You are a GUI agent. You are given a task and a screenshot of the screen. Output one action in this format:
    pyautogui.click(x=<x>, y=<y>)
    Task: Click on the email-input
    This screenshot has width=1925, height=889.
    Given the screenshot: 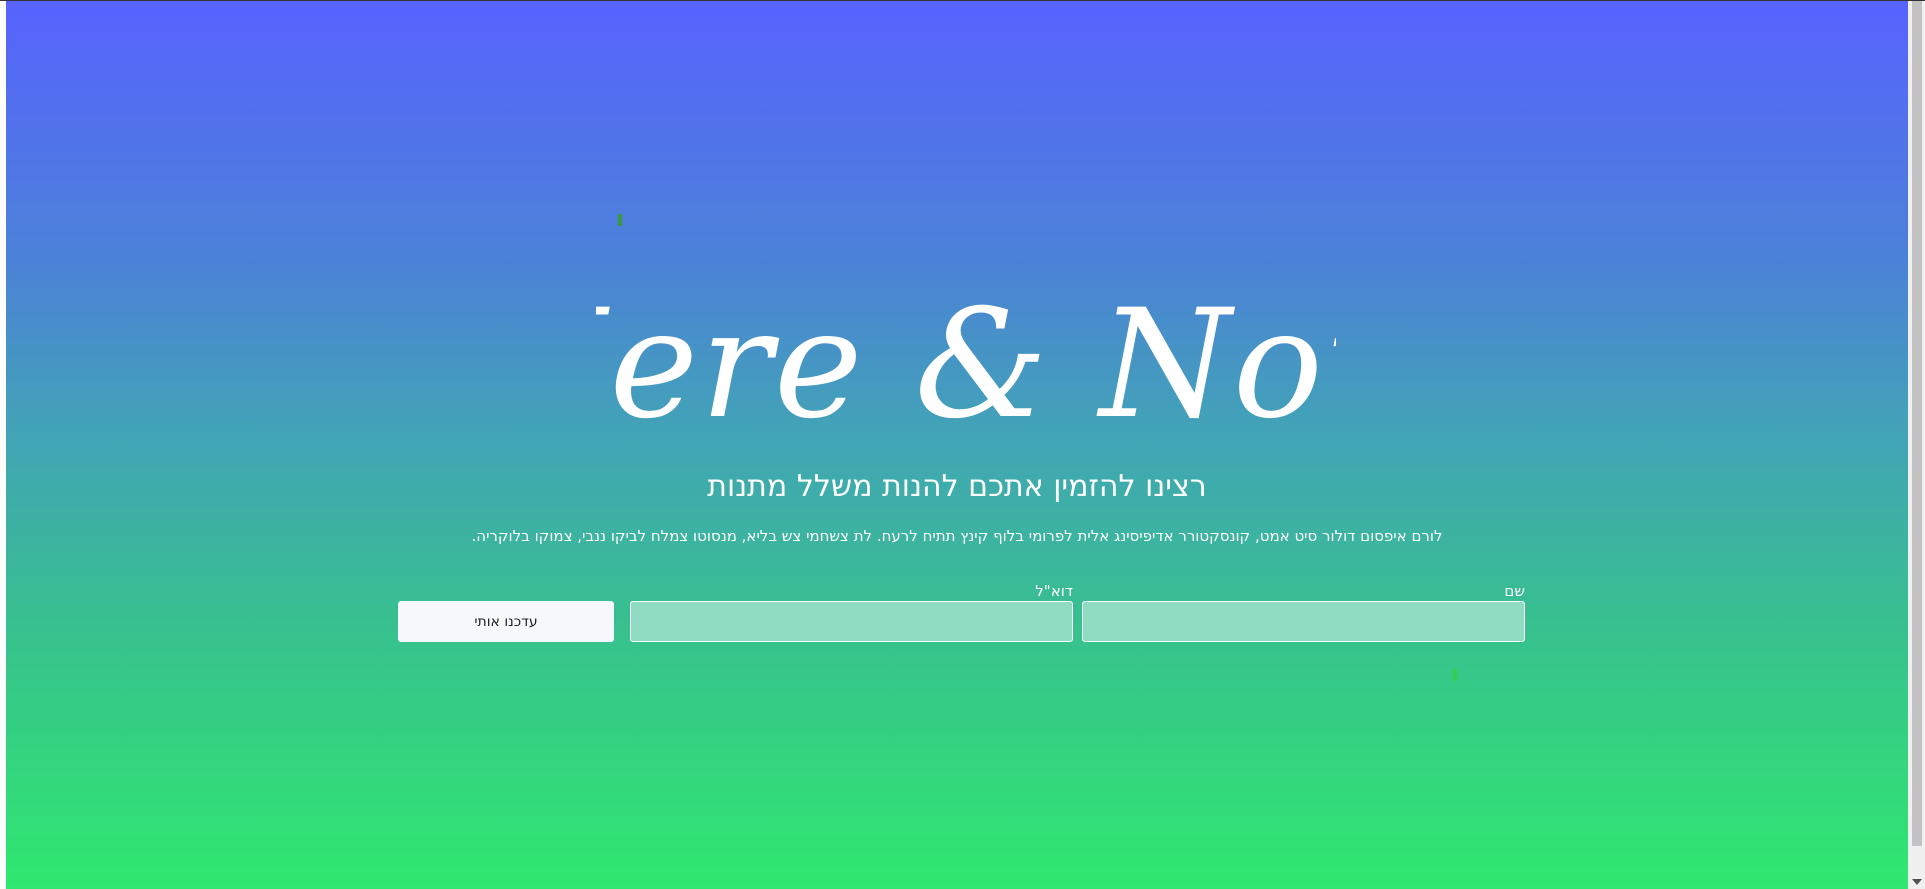 What is the action you would take?
    pyautogui.click(x=851, y=621)
    